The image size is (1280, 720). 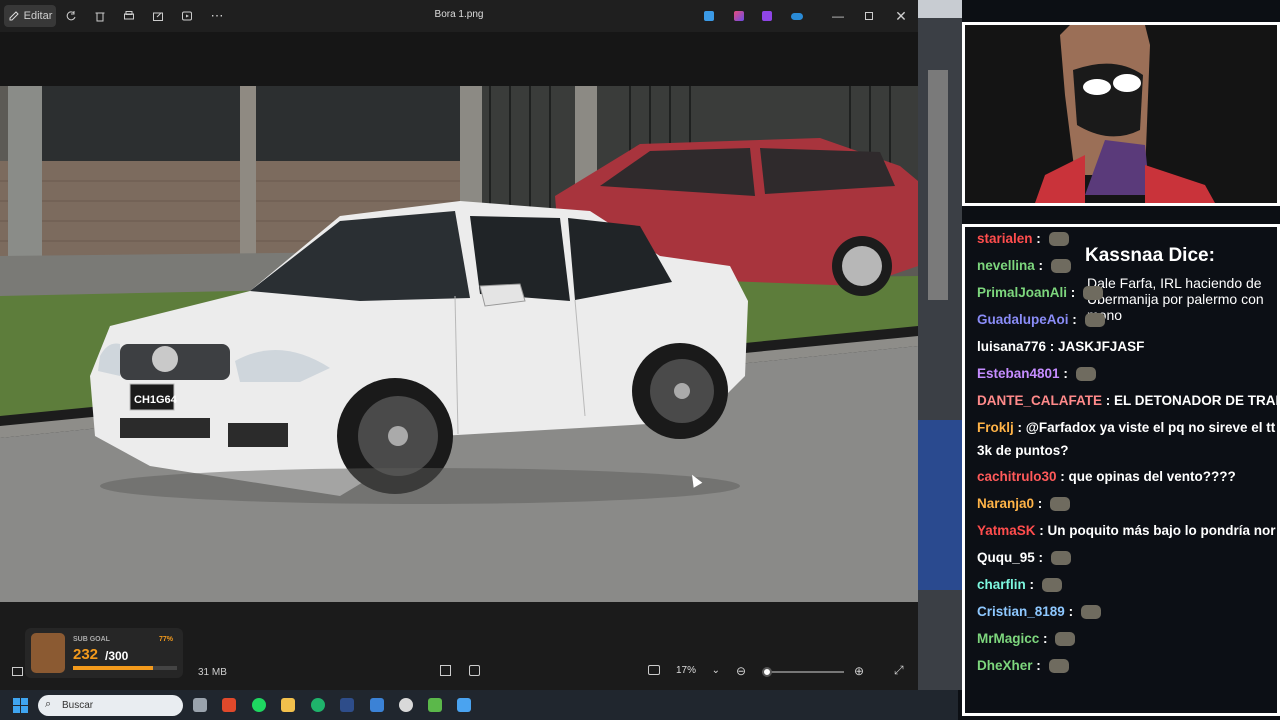 What do you see at coordinates (318, 705) in the screenshot?
I see `app-green-icon` at bounding box center [318, 705].